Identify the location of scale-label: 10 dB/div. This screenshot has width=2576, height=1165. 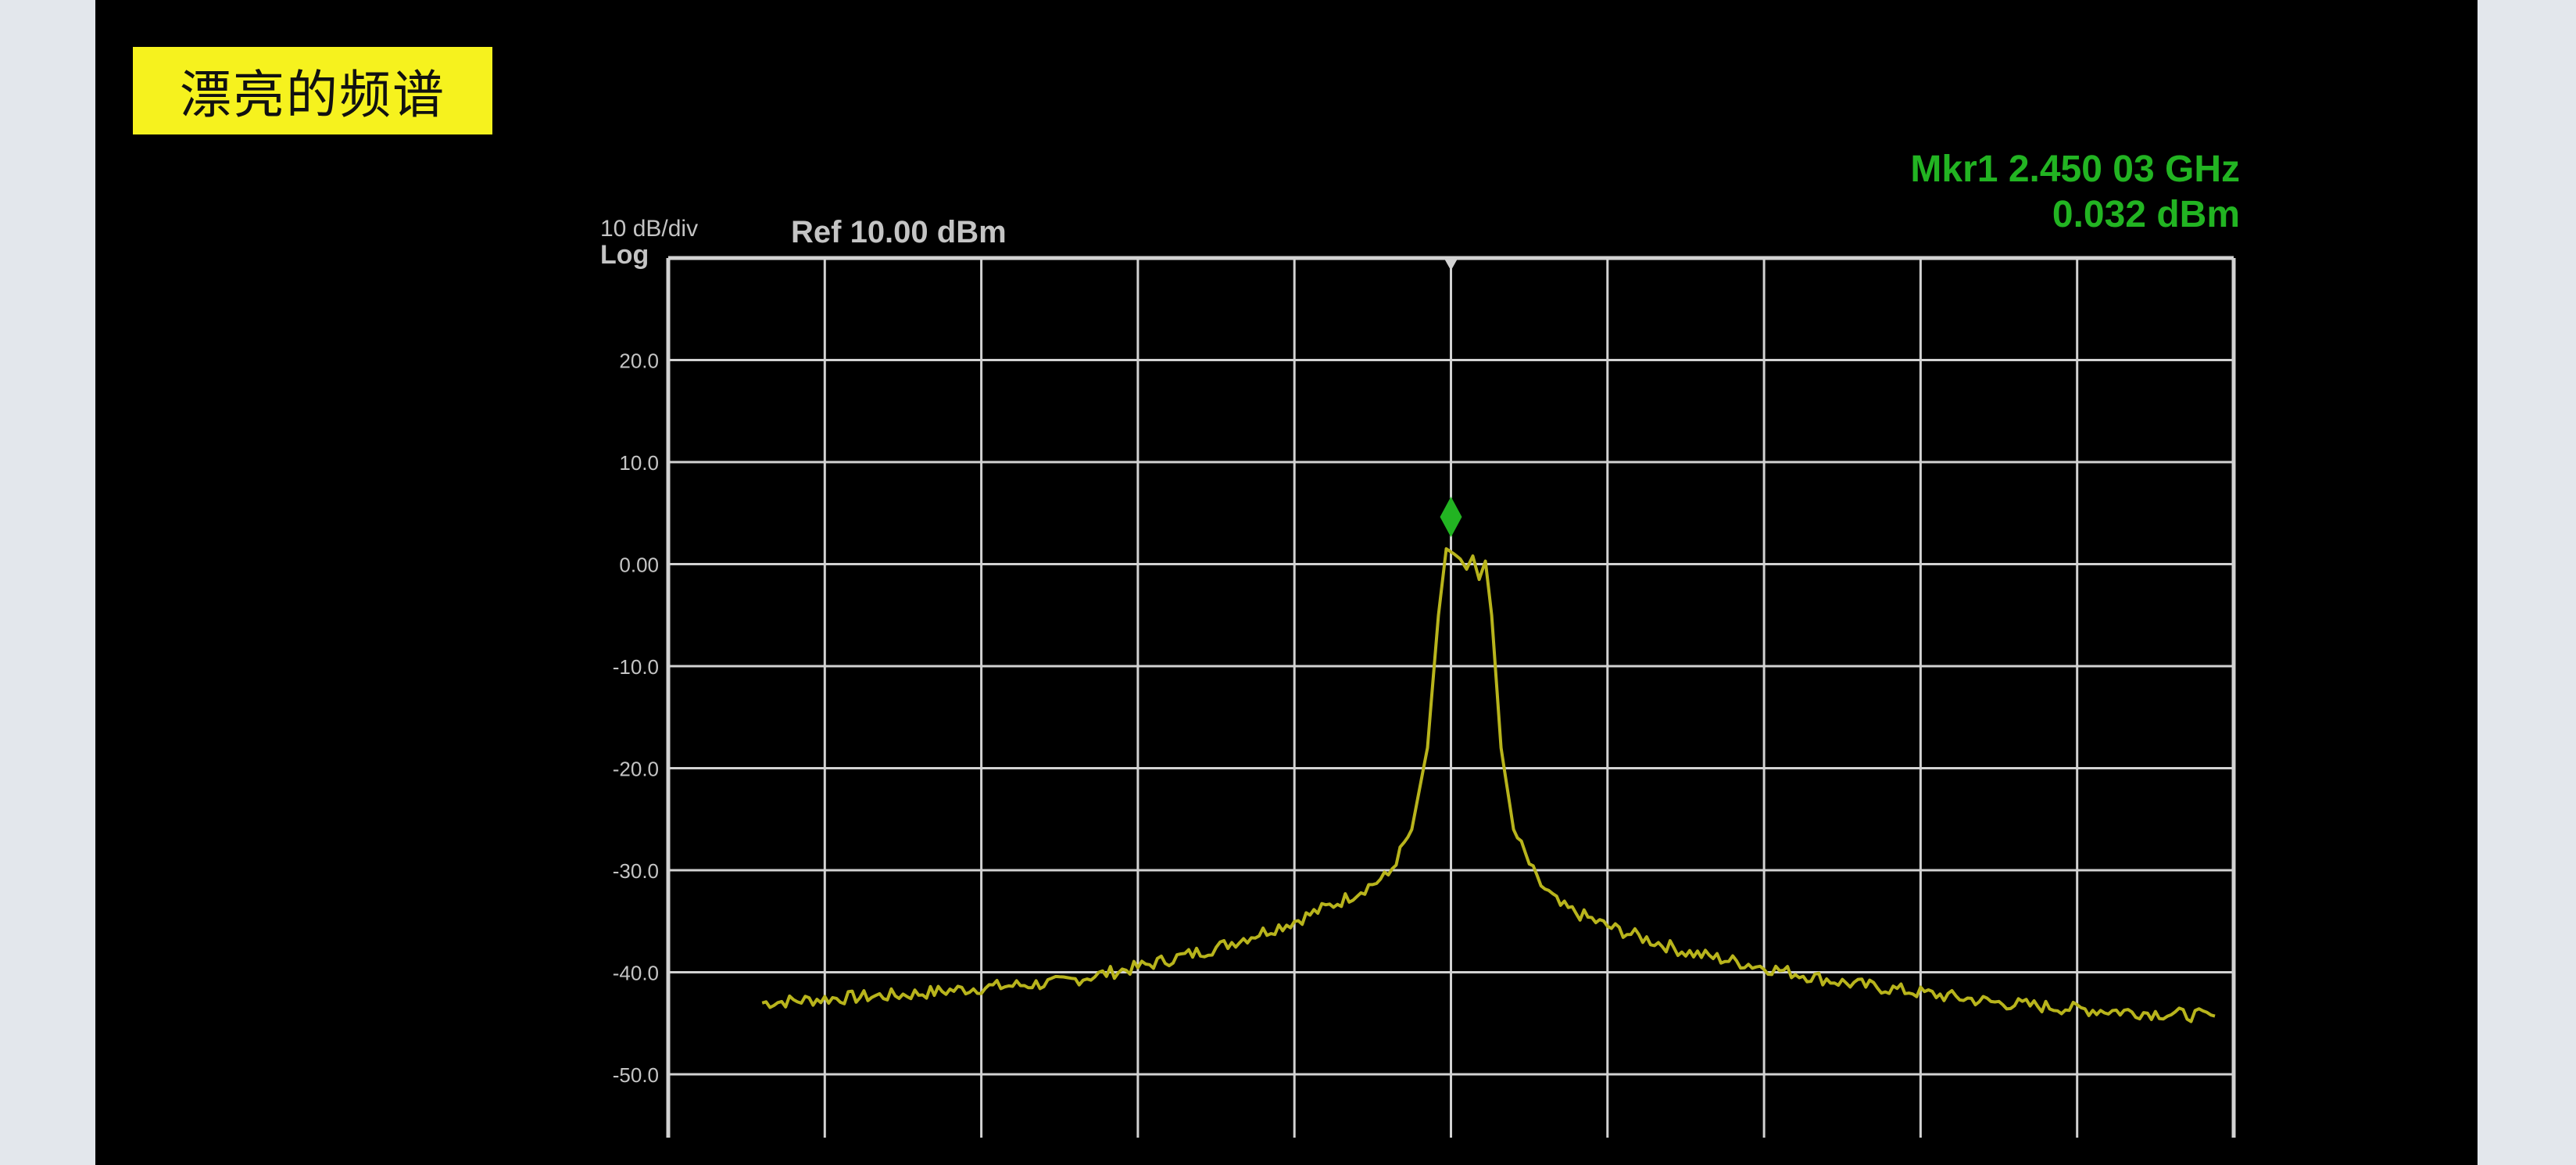
(649, 229).